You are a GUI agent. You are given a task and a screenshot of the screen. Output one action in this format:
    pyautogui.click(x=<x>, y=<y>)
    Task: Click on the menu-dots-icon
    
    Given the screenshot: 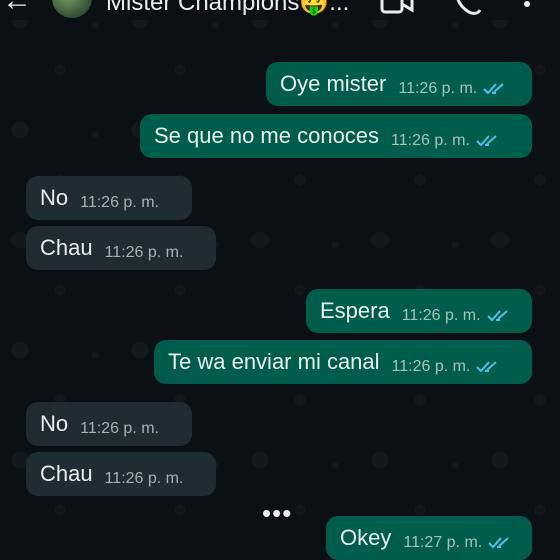 What is the action you would take?
    pyautogui.click(x=527, y=8)
    